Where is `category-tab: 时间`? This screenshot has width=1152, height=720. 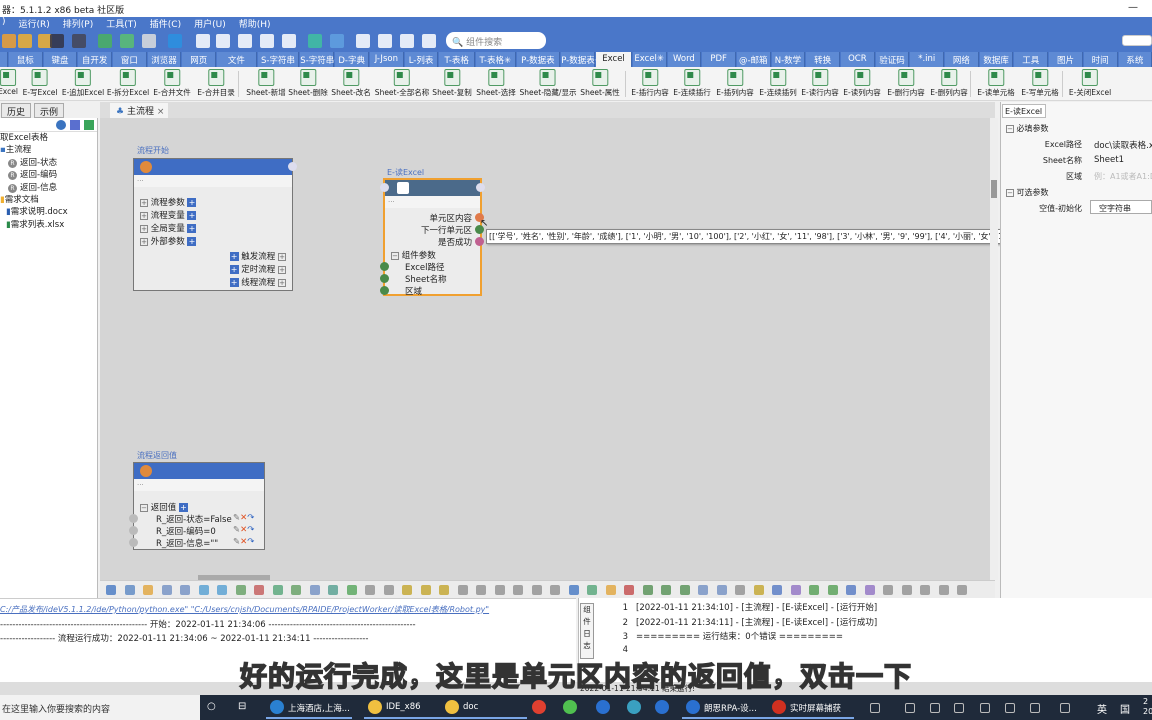
category-tab: 时间 is located at coordinates (1100, 59).